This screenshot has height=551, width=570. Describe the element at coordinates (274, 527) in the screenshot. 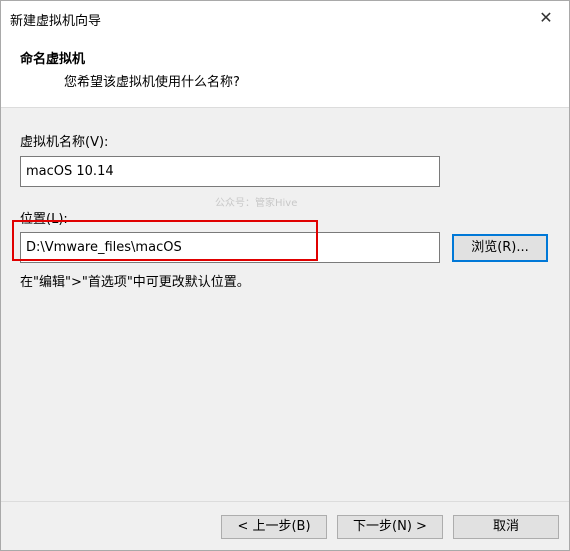

I see `back-button: < 上一步(B)` at that location.